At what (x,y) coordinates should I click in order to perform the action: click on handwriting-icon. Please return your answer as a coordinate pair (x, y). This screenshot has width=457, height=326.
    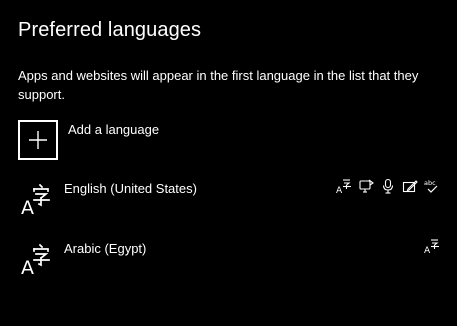
    Looking at the image, I should click on (410, 186).